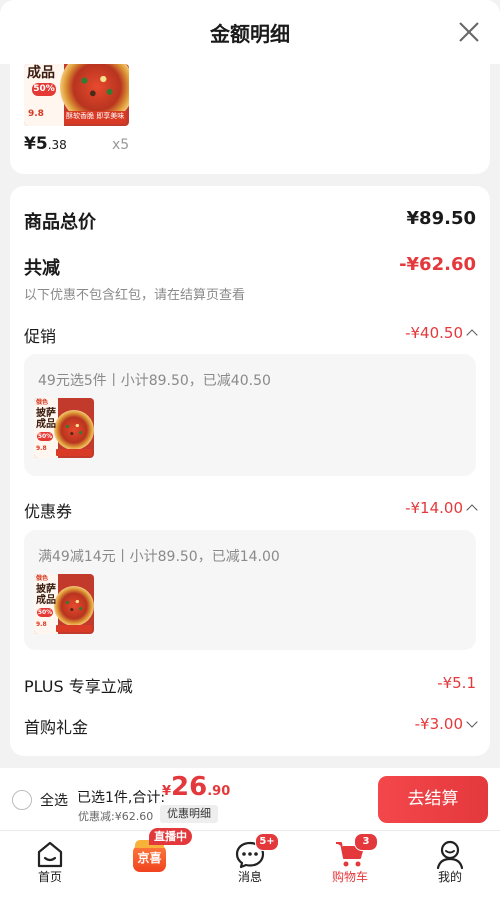 The height and width of the screenshot is (911, 500). What do you see at coordinates (41, 73) in the screenshot?
I see `pack-name-text: 成品` at bounding box center [41, 73].